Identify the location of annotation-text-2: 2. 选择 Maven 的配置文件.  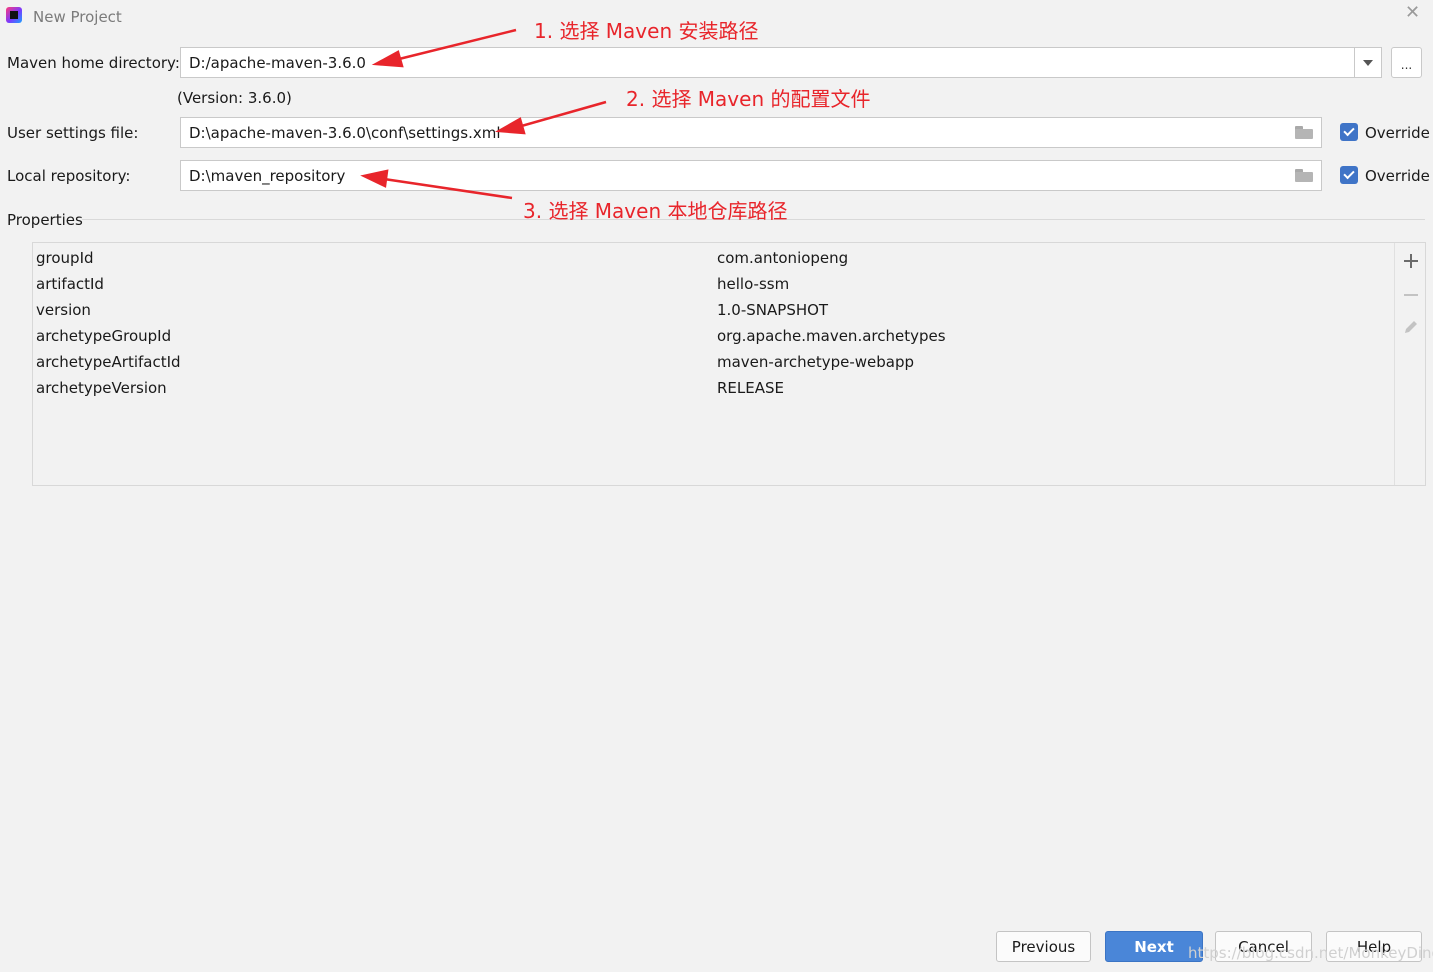
(748, 97).